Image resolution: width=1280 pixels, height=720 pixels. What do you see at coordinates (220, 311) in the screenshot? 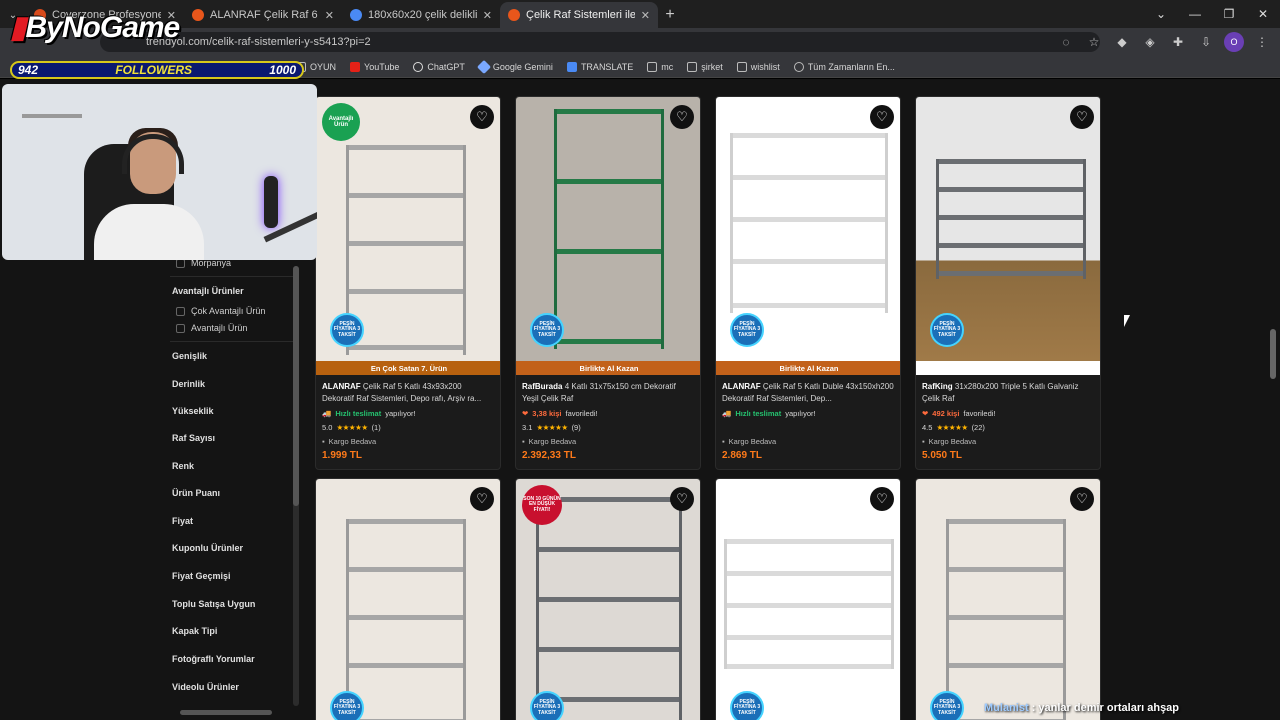
I see `filter-option-cok-avantajli: Çok Avantajlı Ürün` at bounding box center [220, 311].